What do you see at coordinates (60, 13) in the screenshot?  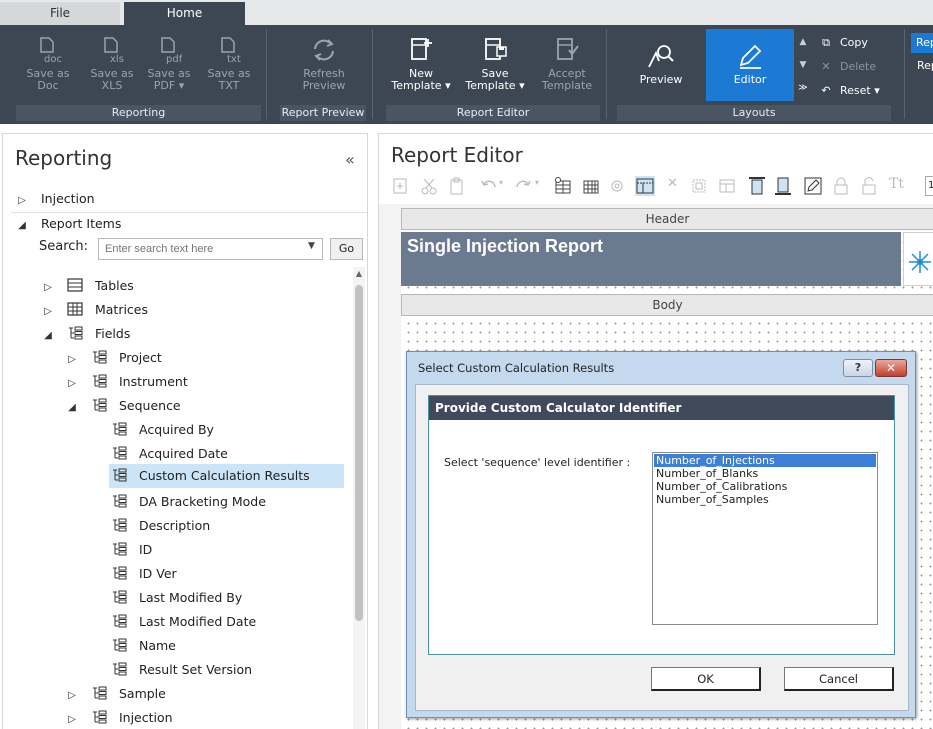 I see `tab-file: File` at bounding box center [60, 13].